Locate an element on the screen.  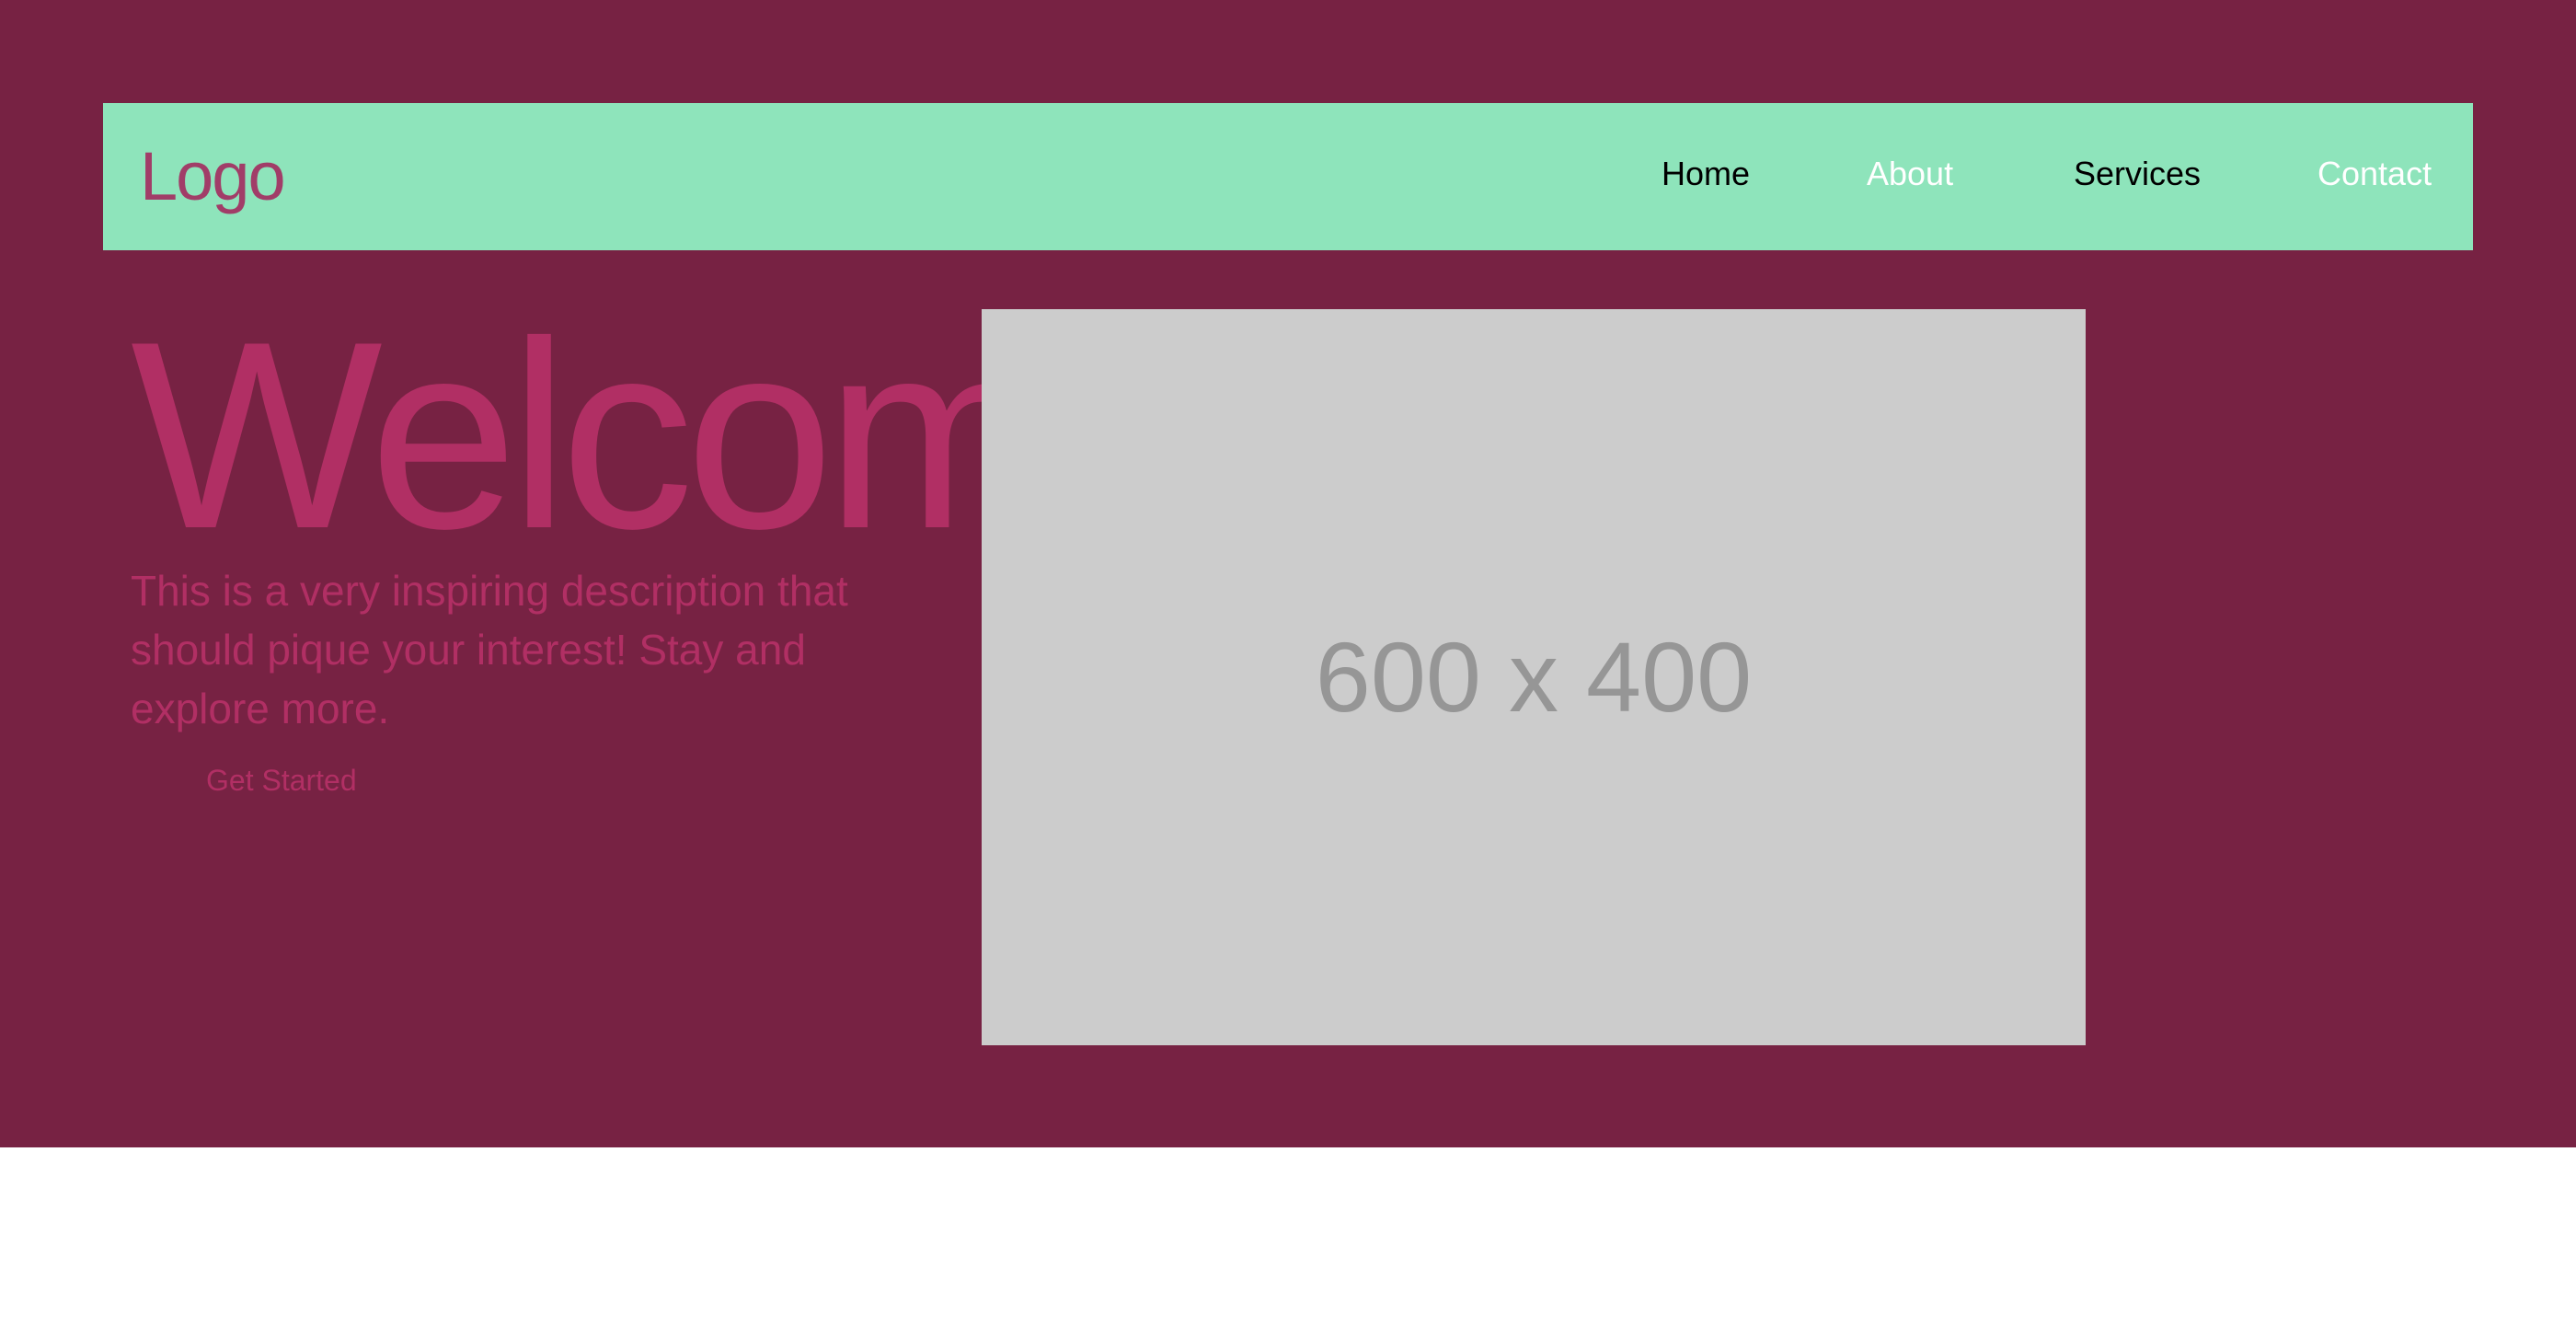
navbar: Logo Home About Services Contact is located at coordinates (1288, 176).